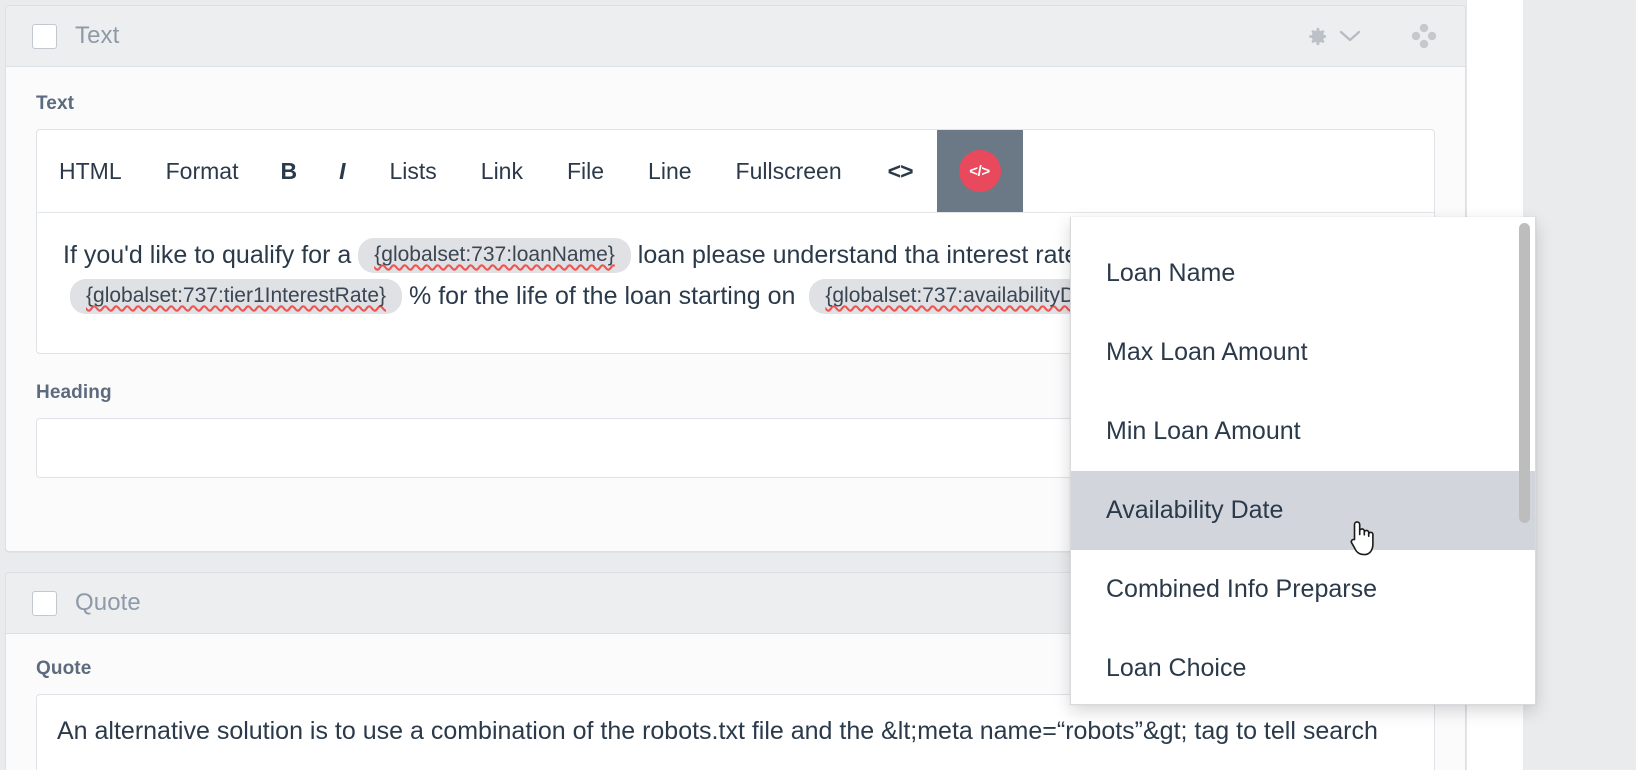 This screenshot has height=770, width=1636. What do you see at coordinates (1371, 36) in the screenshot?
I see `text-block-header-actions` at bounding box center [1371, 36].